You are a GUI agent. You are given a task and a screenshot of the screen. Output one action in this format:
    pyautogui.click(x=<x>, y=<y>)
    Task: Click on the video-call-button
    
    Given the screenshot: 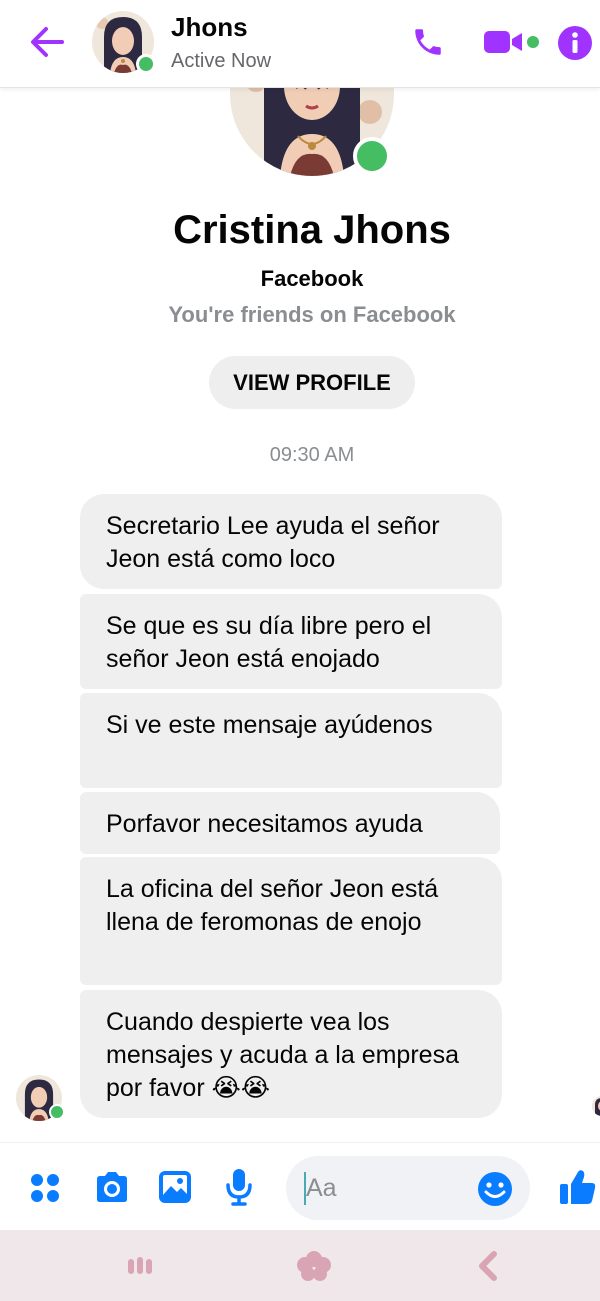 What is the action you would take?
    pyautogui.click(x=512, y=42)
    